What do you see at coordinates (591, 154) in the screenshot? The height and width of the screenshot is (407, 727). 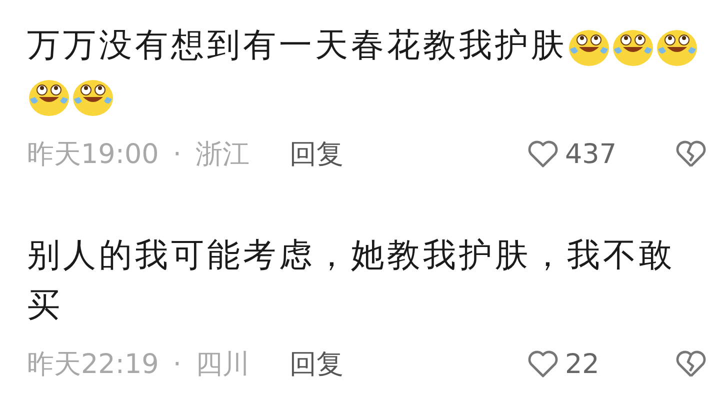 I see `like-count: 437` at bounding box center [591, 154].